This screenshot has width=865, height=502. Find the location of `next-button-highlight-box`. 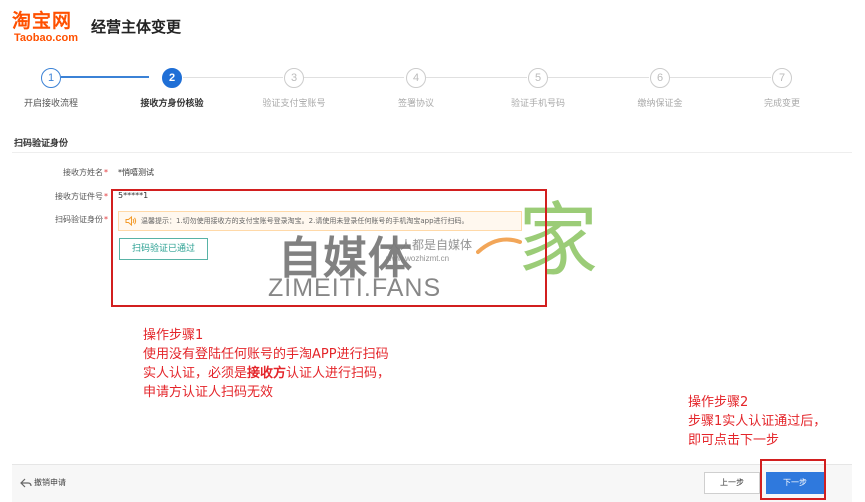

next-button-highlight-box is located at coordinates (793, 479).